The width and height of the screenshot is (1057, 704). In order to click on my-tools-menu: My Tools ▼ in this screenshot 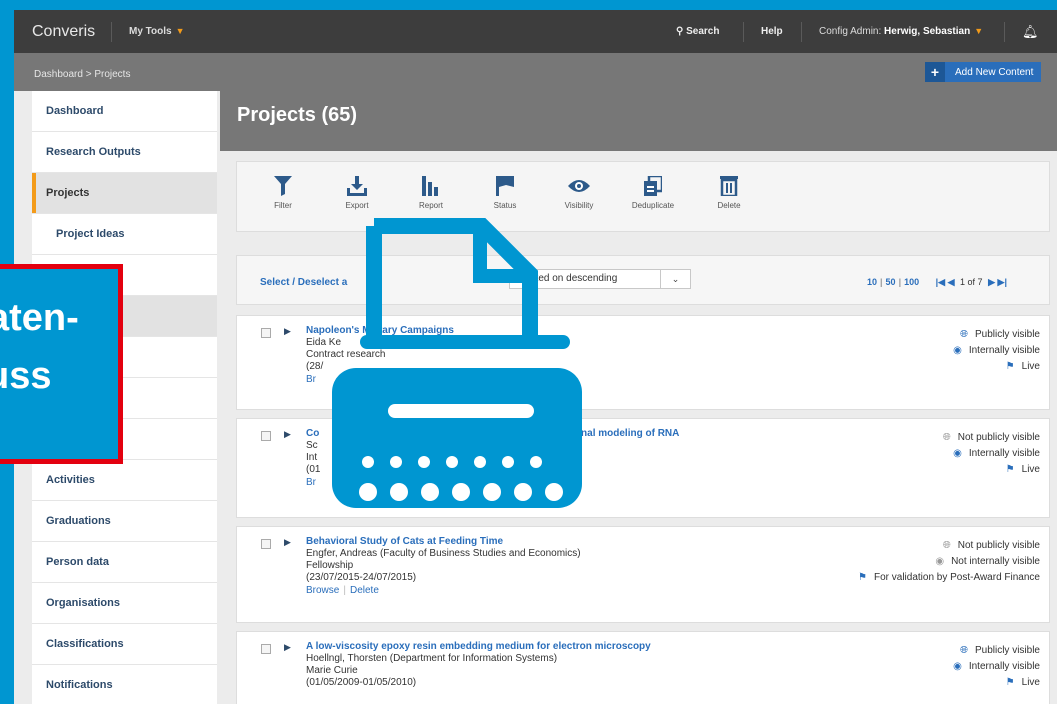, I will do `click(157, 31)`.